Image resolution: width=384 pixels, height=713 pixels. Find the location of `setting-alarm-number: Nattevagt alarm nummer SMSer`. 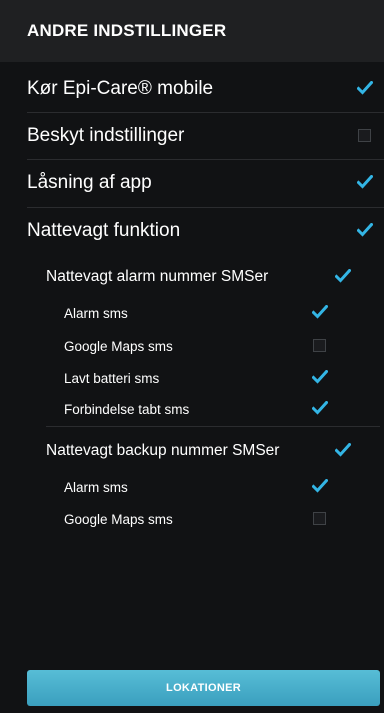

setting-alarm-number: Nattevagt alarm nummer SMSer is located at coordinates (192, 277).